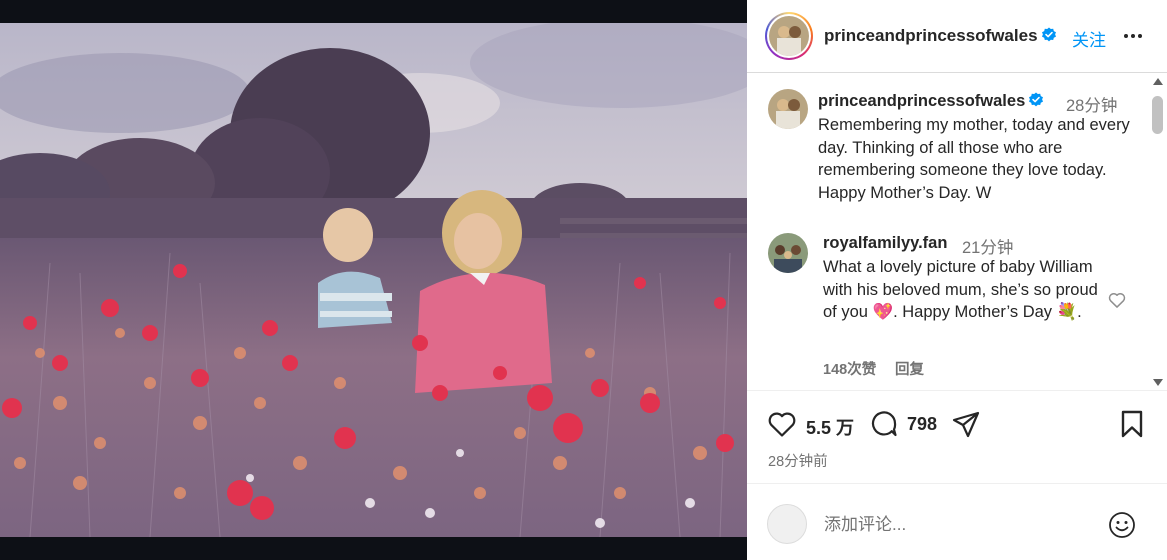 This screenshot has width=1167, height=560. I want to click on caption-username-text: princeandprincessofwales, so click(922, 101).